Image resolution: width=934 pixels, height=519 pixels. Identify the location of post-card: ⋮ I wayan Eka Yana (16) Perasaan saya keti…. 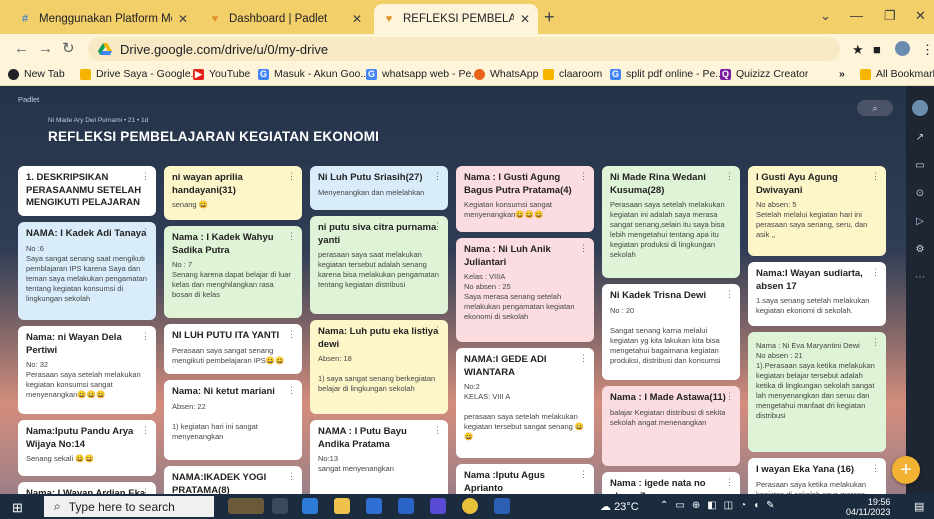
(817, 476).